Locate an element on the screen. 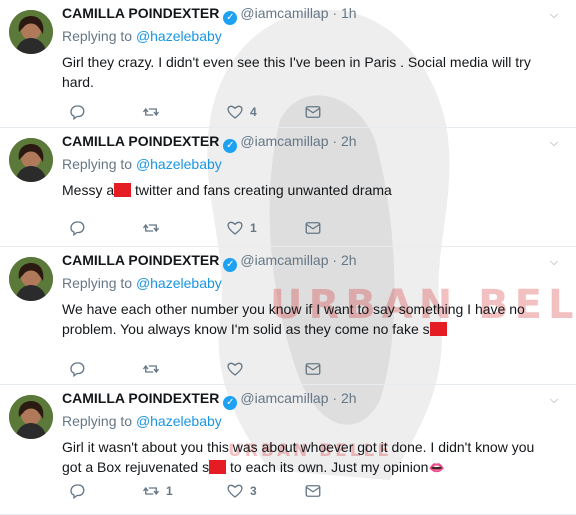 This screenshot has width=576, height=515. like-count: 3 is located at coordinates (253, 491).